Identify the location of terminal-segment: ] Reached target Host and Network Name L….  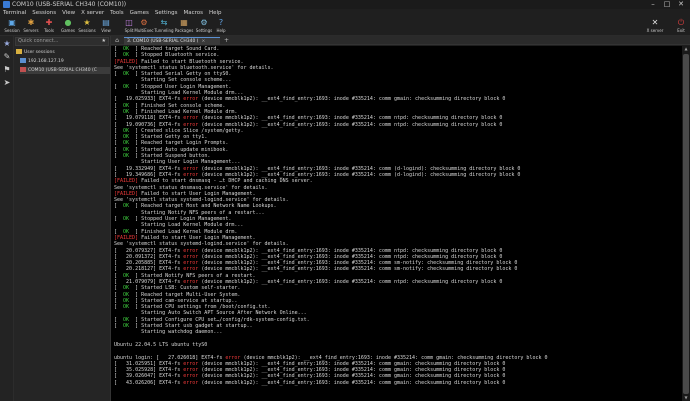
(203, 206).